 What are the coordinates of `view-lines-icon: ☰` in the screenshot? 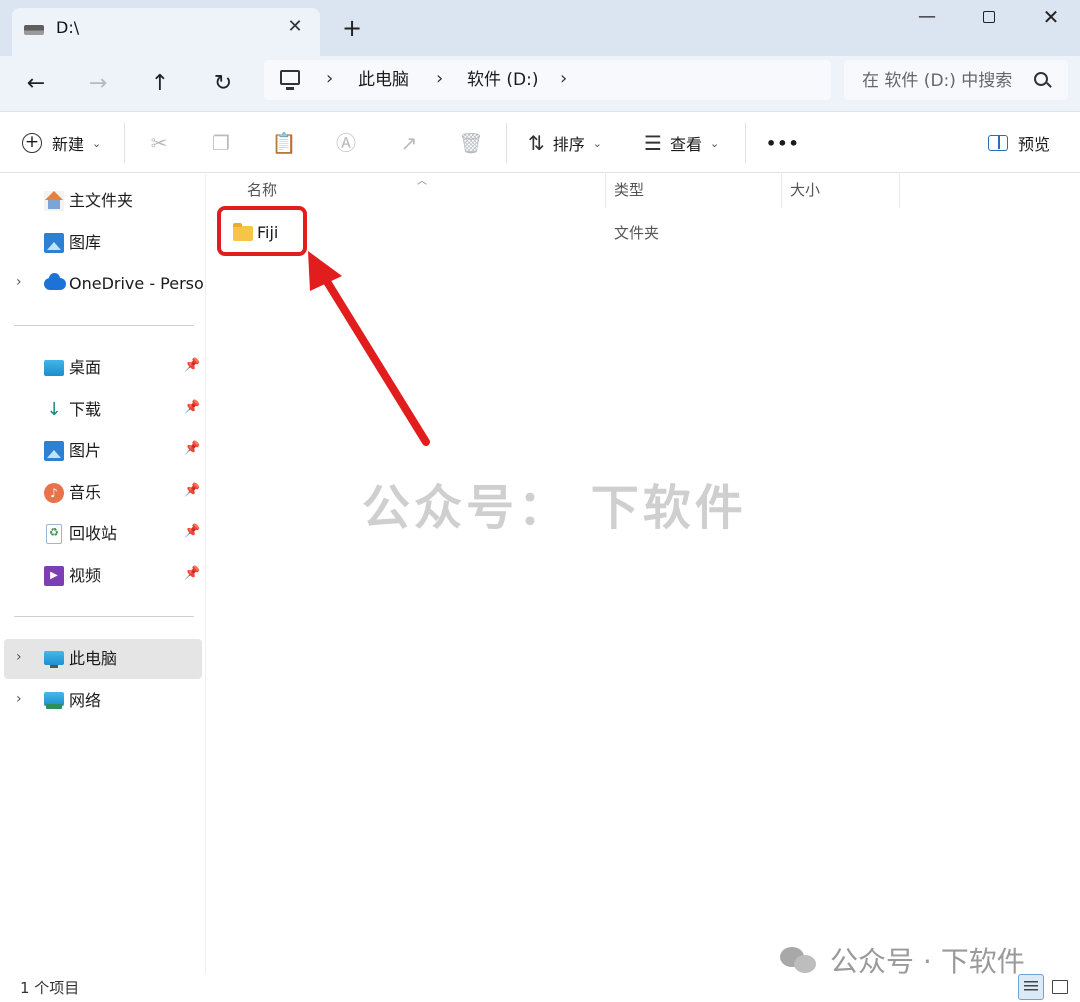 It's located at (653, 143).